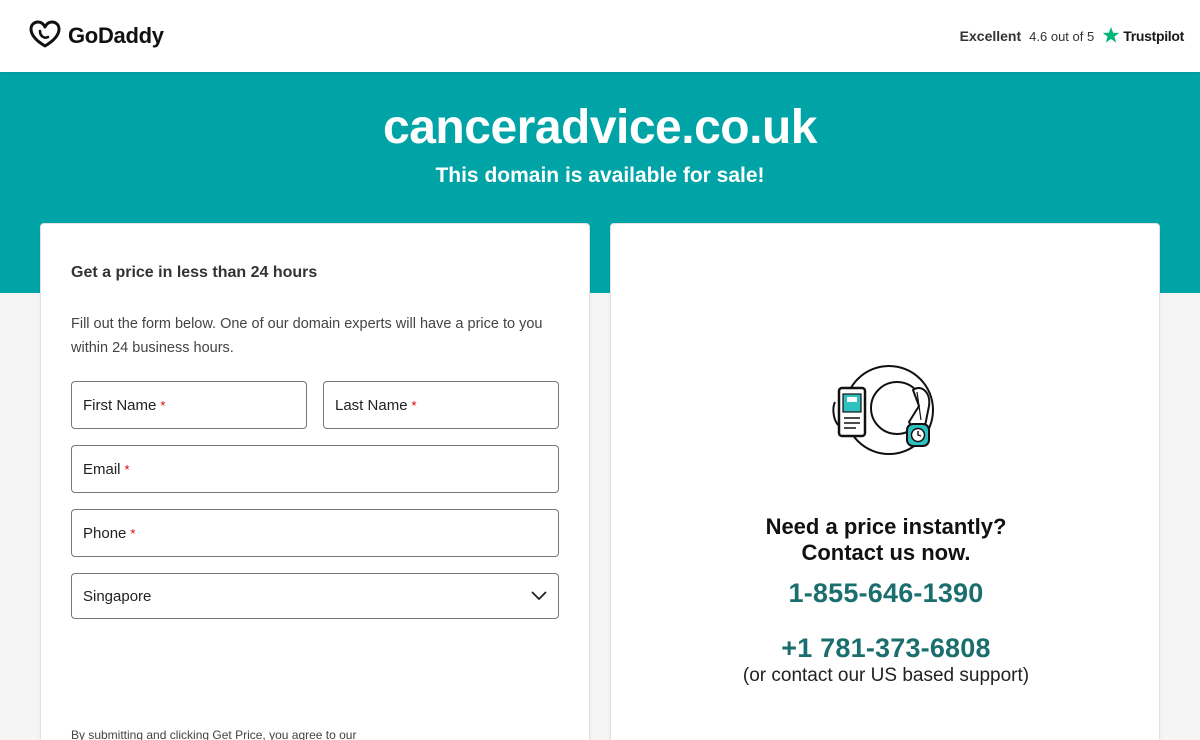  I want to click on brand-name: GoDaddy, so click(116, 35).